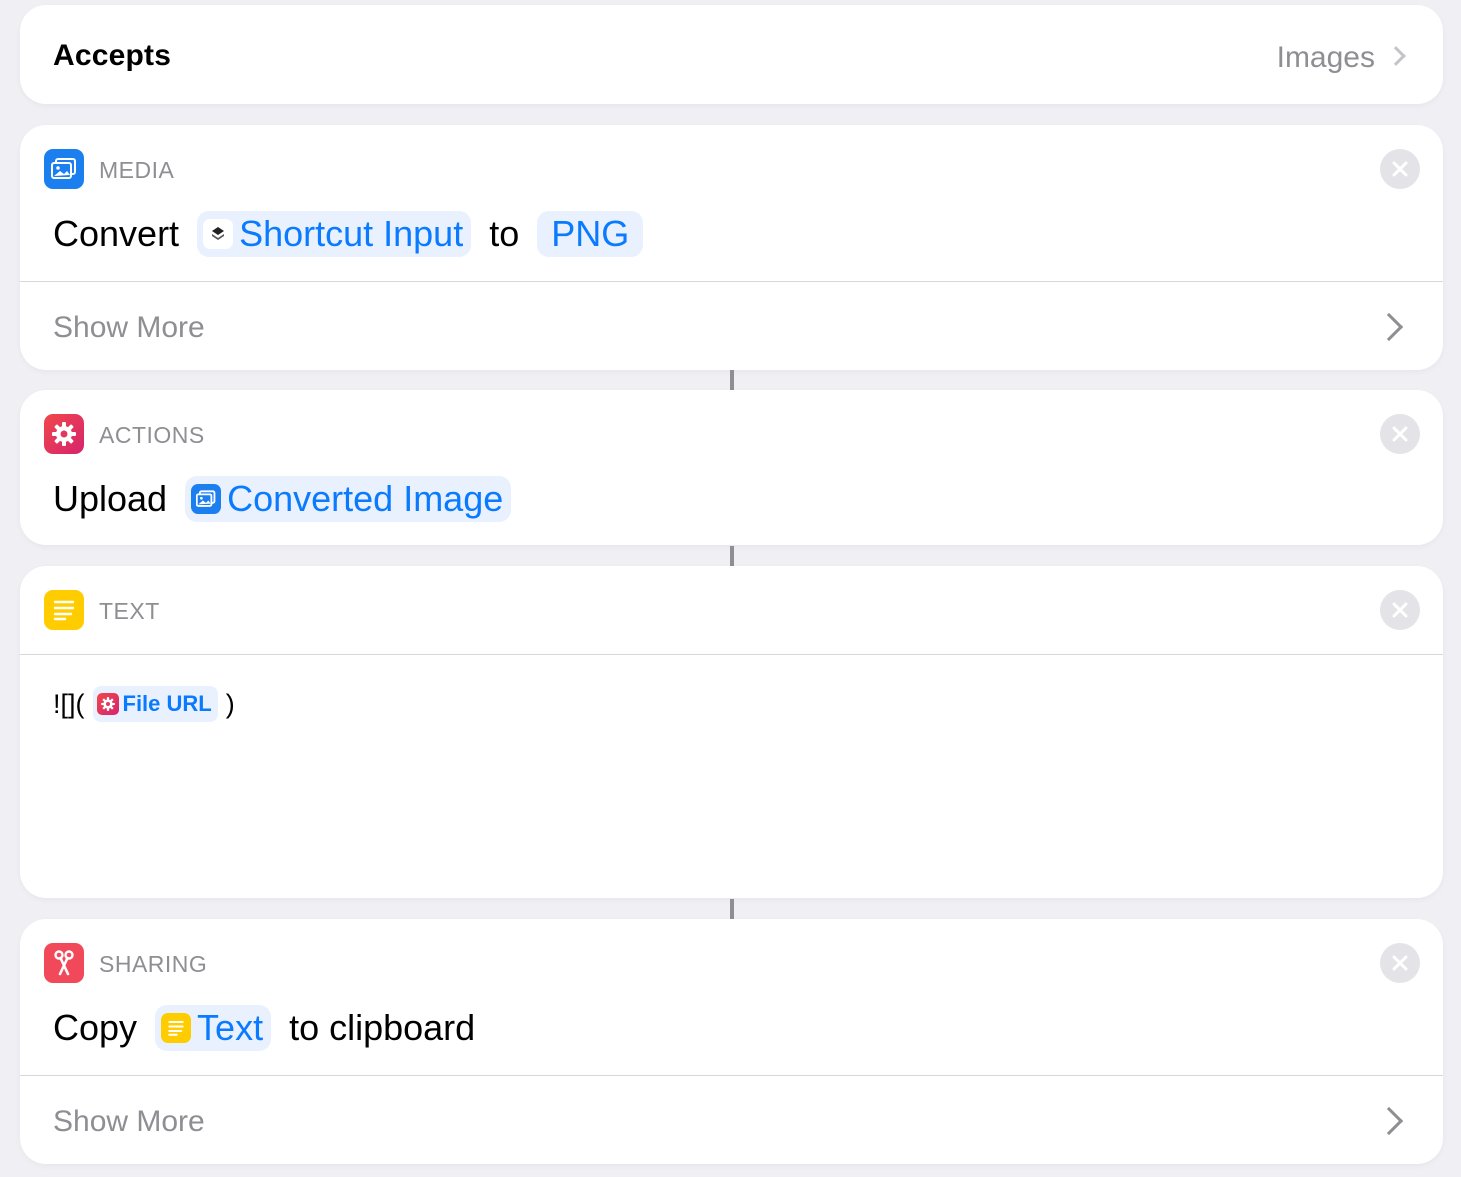 The width and height of the screenshot is (1461, 1177). I want to click on token-label: File URL, so click(167, 703).